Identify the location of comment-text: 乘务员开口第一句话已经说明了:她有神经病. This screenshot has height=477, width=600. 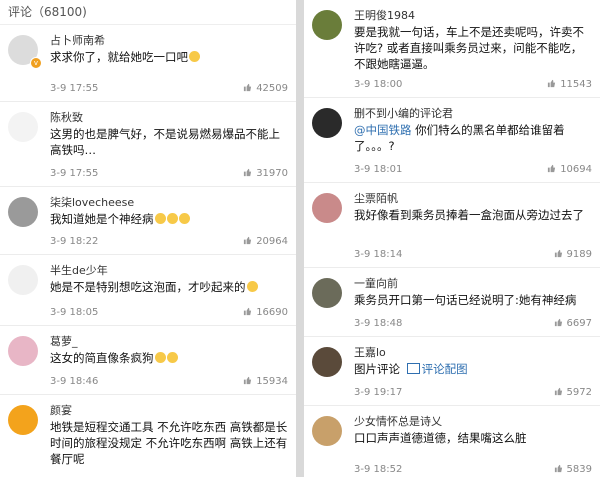
(473, 300).